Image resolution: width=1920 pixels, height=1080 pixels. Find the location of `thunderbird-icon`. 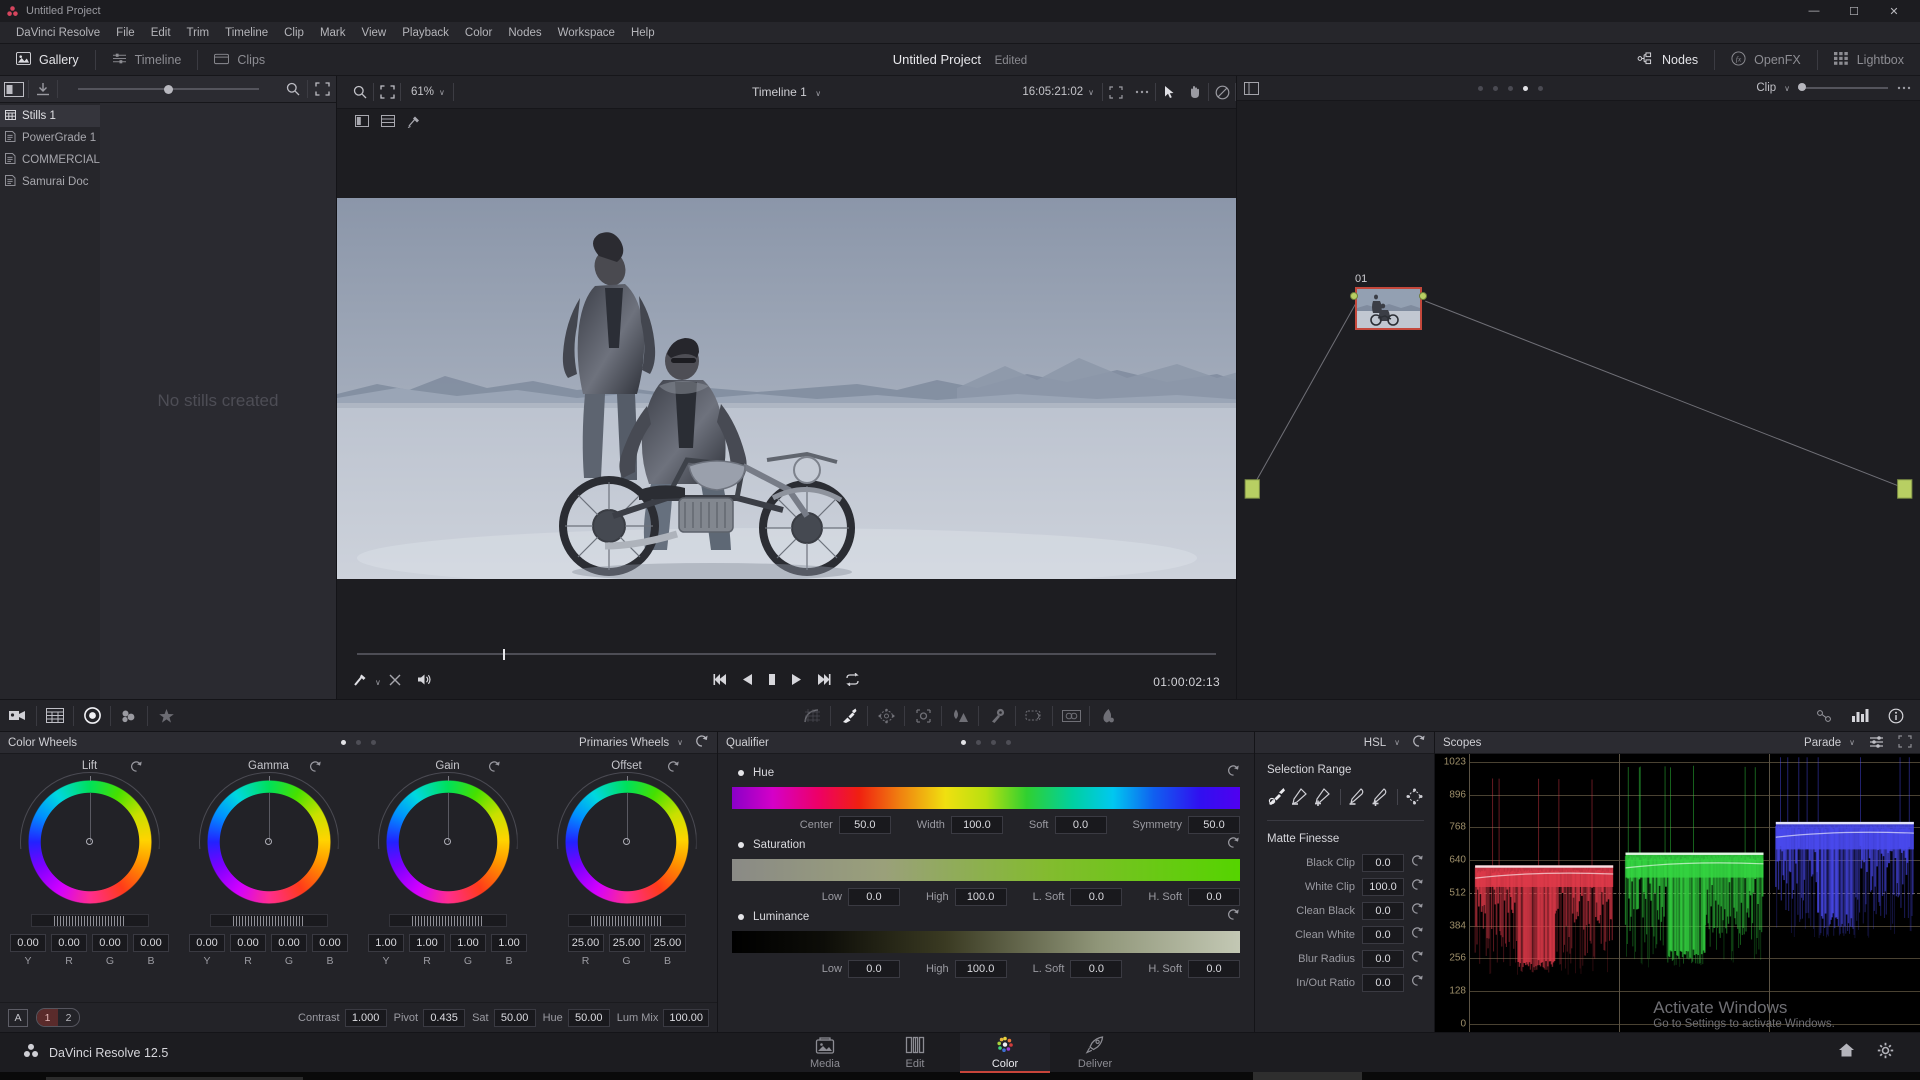

thunderbird-icon is located at coordinates (403, 1076).